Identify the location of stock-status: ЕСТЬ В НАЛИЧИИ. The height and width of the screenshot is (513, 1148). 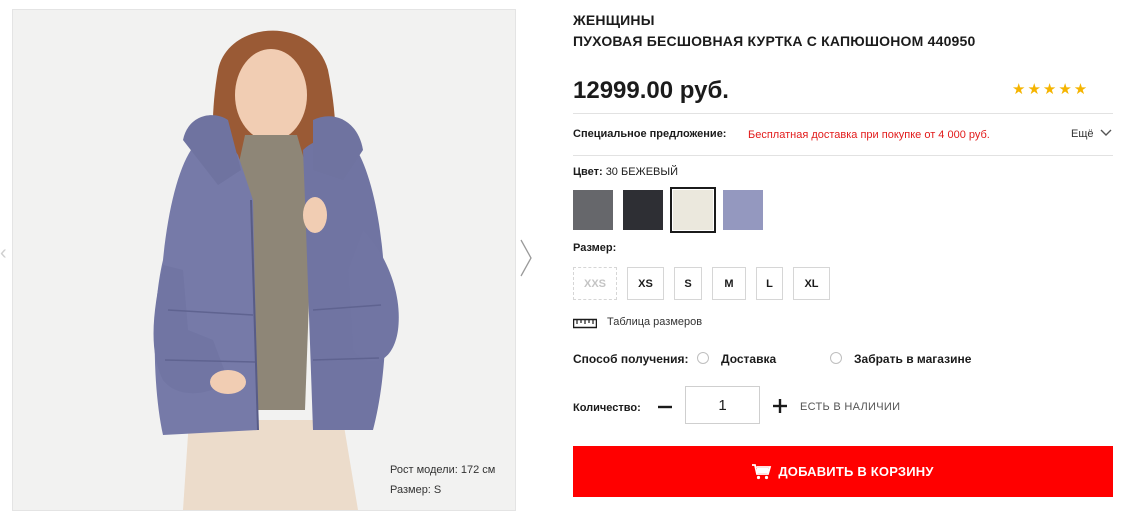
(850, 407).